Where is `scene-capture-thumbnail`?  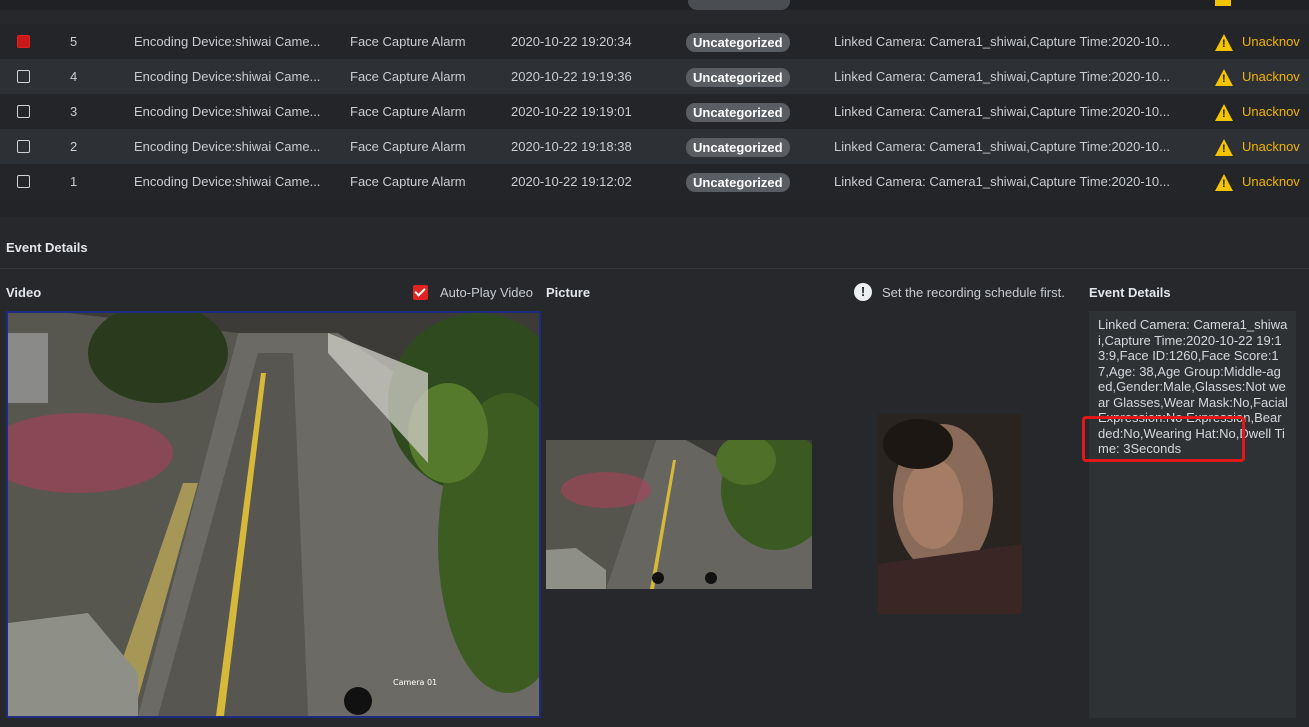
scene-capture-thumbnail is located at coordinates (679, 514).